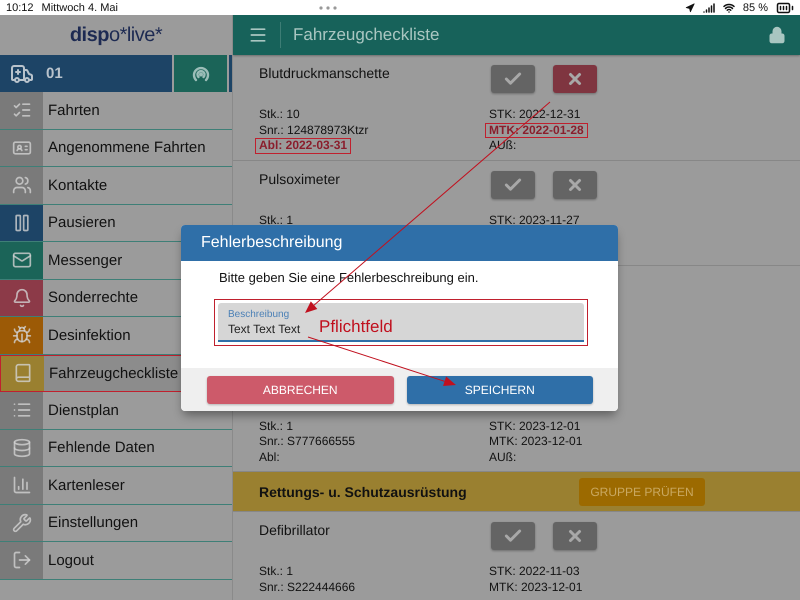  What do you see at coordinates (307, 442) in the screenshot?
I see `item-detail: Snr.: S777666555` at bounding box center [307, 442].